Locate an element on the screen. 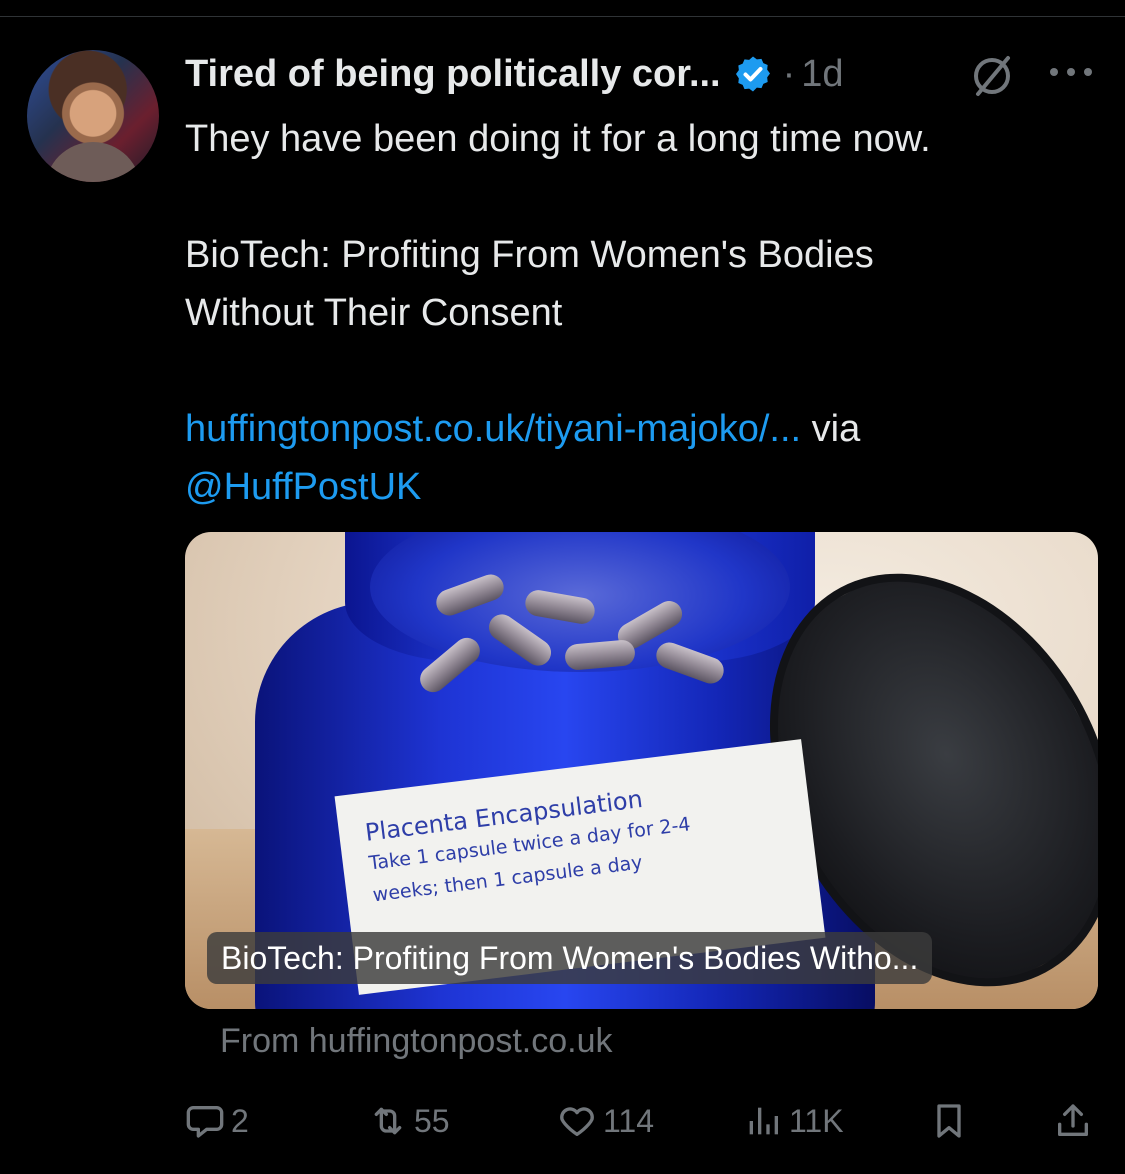 The height and width of the screenshot is (1174, 1125). tweet-text-line2: BioTech: Profiting From Women's Bodies is located at coordinates (529, 255).